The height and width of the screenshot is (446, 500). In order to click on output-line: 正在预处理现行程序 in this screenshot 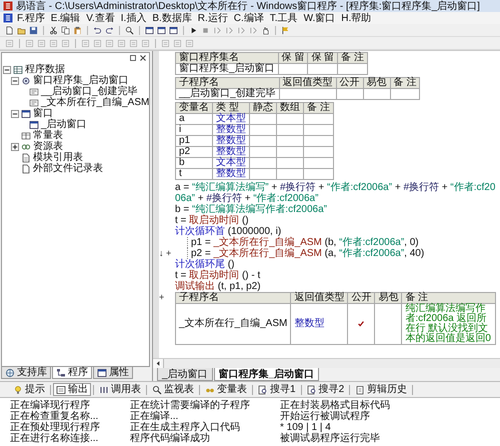, I will do `click(55, 427)`.